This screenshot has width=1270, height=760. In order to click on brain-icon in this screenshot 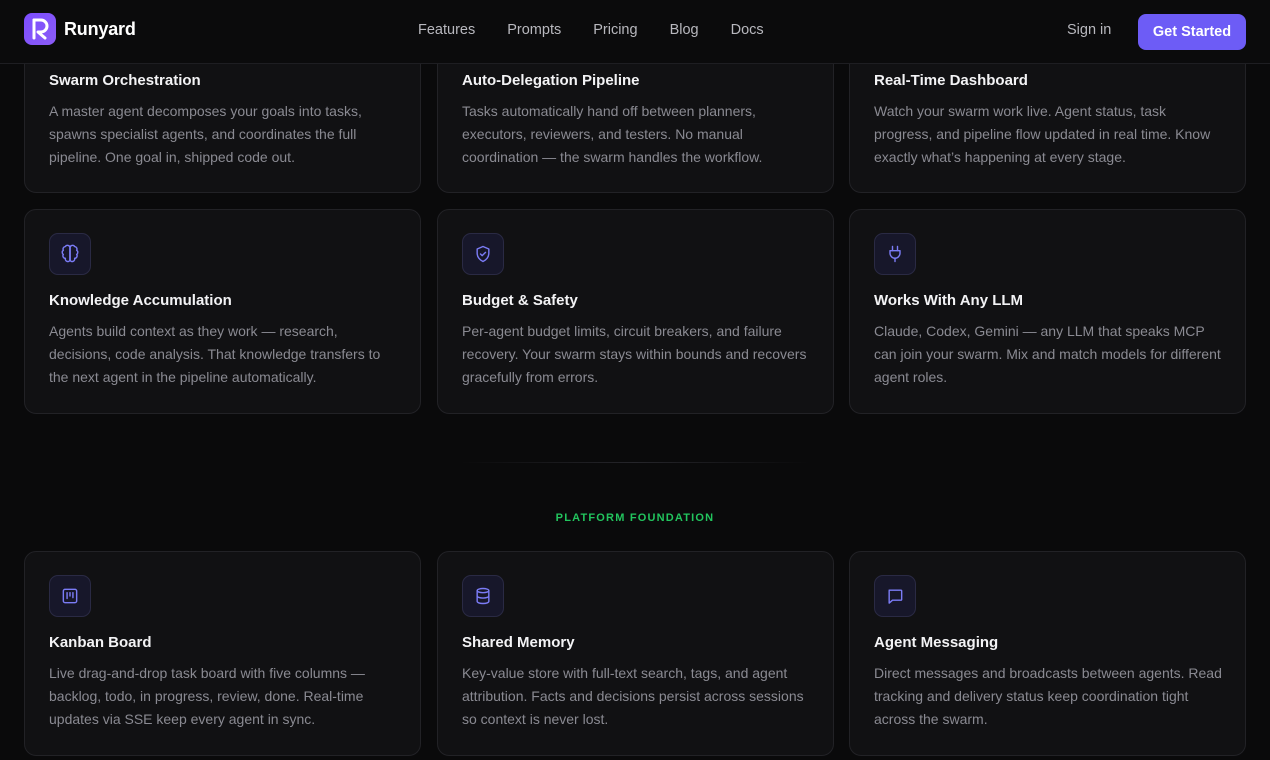, I will do `click(70, 254)`.